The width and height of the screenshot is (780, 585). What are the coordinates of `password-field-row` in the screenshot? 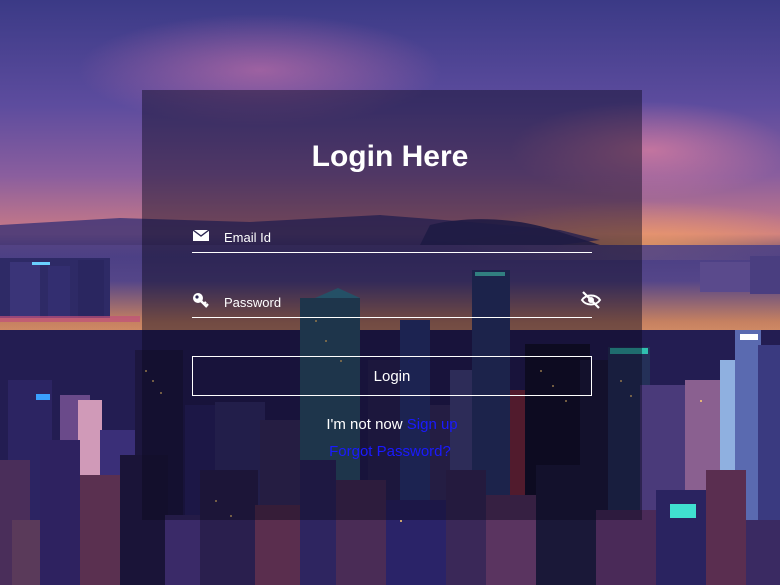 It's located at (397, 302).